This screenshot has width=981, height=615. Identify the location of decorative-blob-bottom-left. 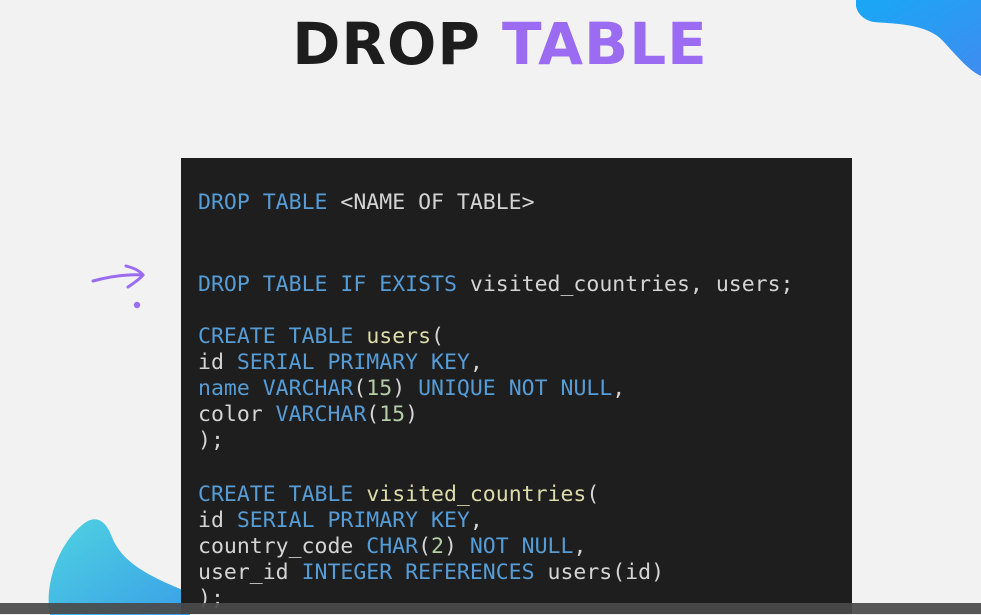
(119, 567).